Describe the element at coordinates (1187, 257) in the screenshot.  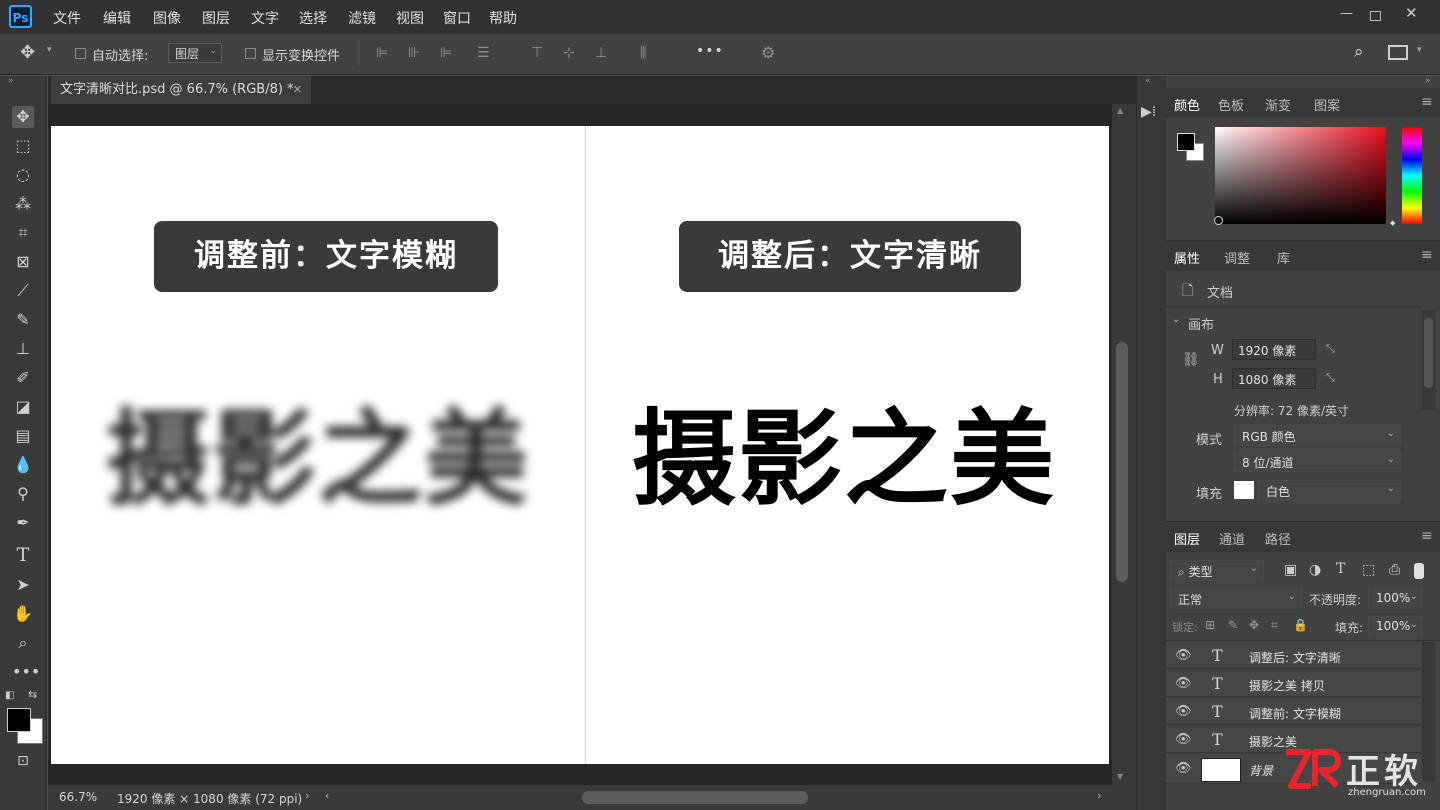
I see `tab-properties: 属性` at that location.